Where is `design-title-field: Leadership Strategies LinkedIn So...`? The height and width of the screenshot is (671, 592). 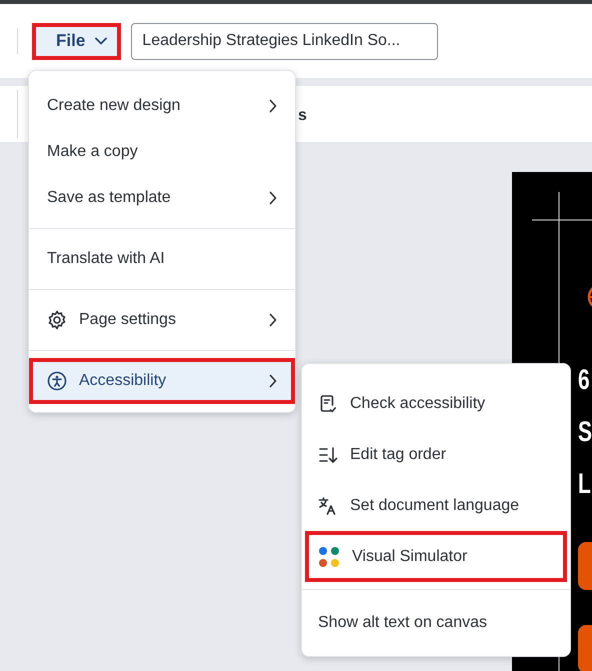
design-title-field: Leadership Strategies LinkedIn So... is located at coordinates (284, 41).